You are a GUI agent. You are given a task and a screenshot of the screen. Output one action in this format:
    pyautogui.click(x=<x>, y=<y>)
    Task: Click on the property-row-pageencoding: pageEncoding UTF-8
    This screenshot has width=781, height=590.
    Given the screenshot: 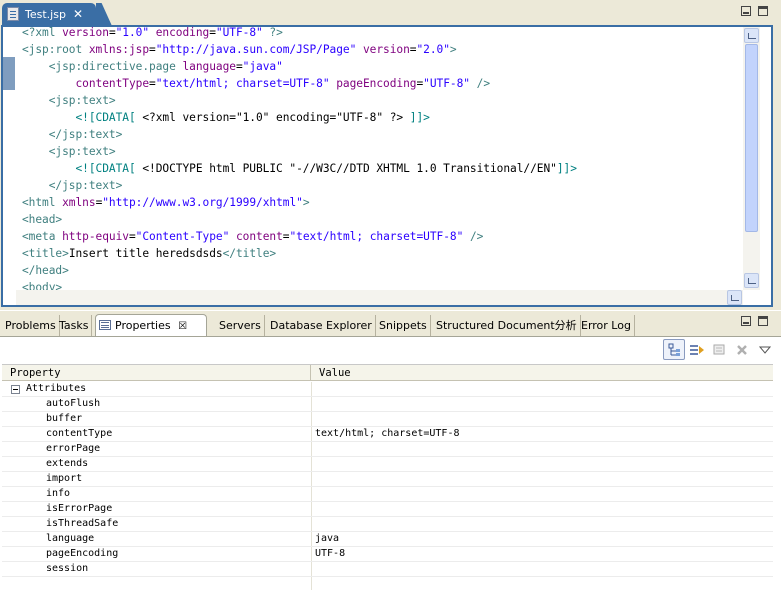 What is the action you would take?
    pyautogui.click(x=387, y=554)
    